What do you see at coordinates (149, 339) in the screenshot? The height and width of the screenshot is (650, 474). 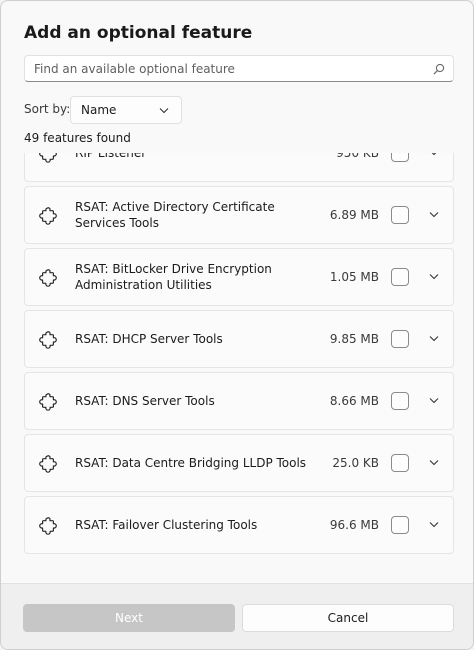 I see `feature-name: RSAT: DHCP Server Tools` at bounding box center [149, 339].